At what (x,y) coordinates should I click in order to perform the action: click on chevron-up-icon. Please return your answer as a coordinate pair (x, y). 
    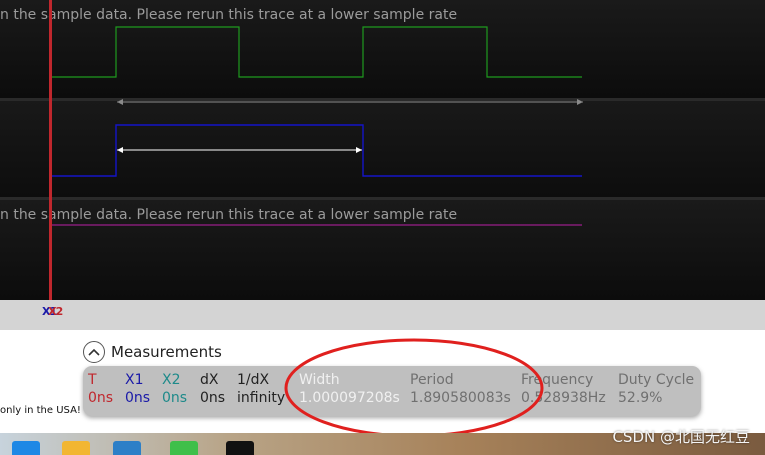
    Looking at the image, I should click on (94, 352).